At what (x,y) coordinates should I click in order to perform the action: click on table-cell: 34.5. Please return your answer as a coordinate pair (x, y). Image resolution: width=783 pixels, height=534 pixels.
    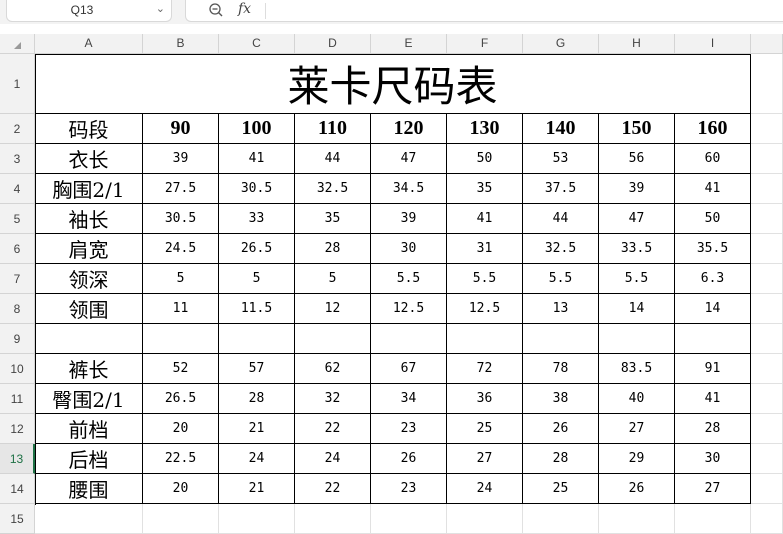
    Looking at the image, I should click on (409, 189).